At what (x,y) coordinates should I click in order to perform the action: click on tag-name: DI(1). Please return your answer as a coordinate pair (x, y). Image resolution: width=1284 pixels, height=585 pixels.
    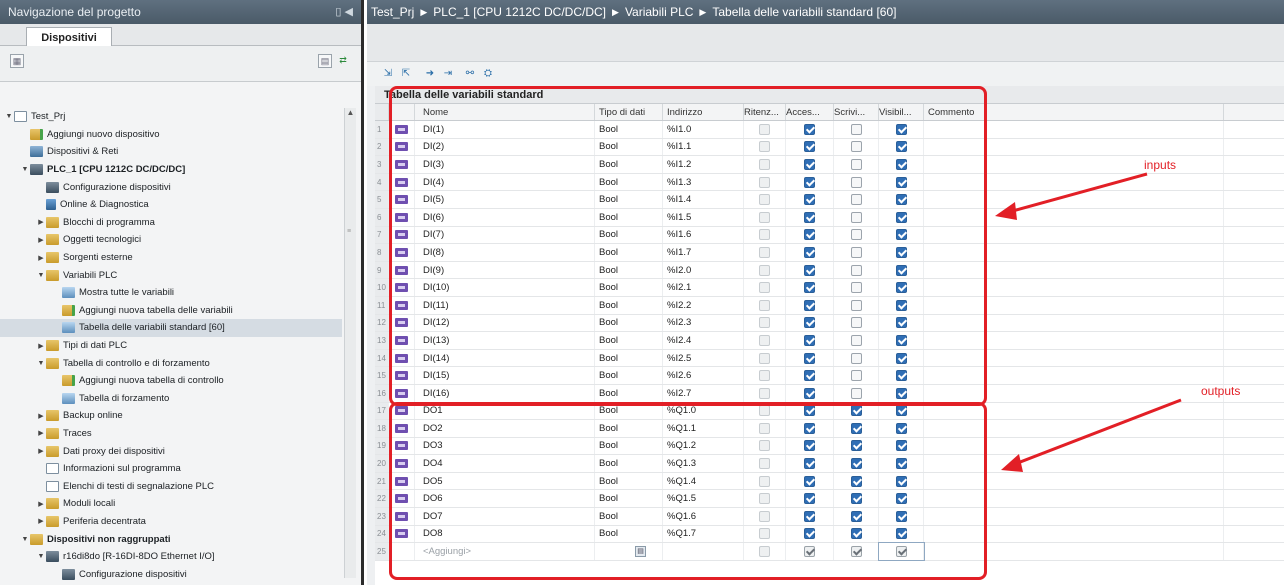
    Looking at the image, I should click on (505, 129).